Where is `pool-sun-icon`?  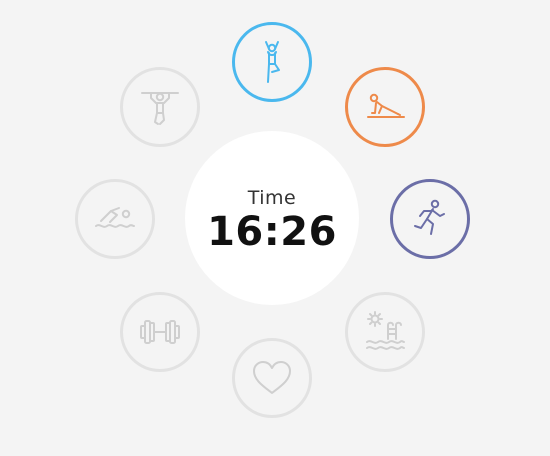 pool-sun-icon is located at coordinates (385, 330).